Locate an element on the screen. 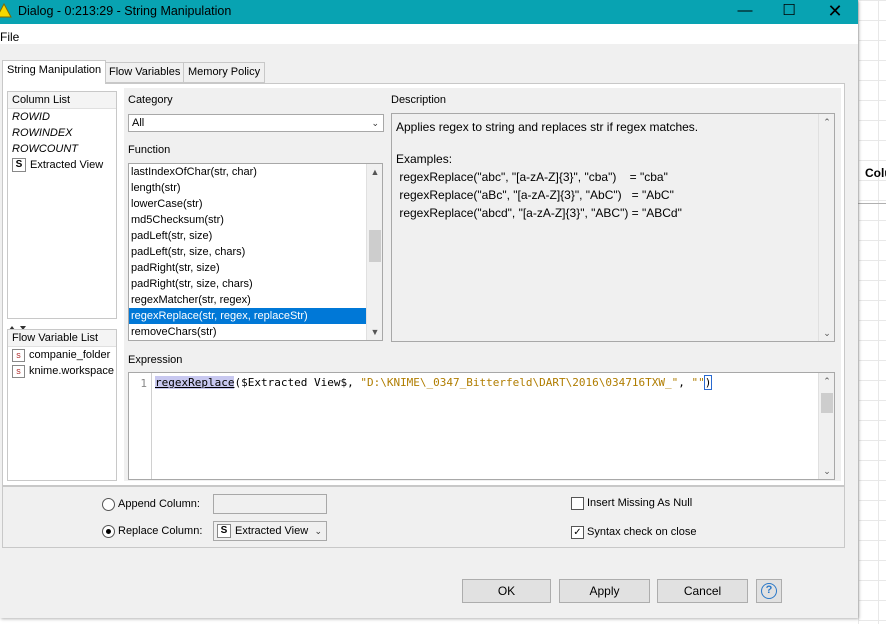 The image size is (886, 624). function-item: lastIndexOfChar(str, char) is located at coordinates (255, 172).